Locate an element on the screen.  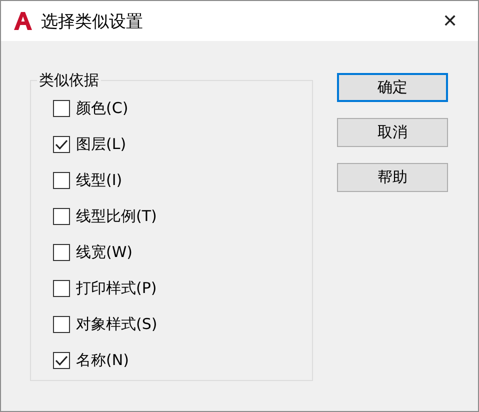
cancel-button: 取消 is located at coordinates (392, 132).